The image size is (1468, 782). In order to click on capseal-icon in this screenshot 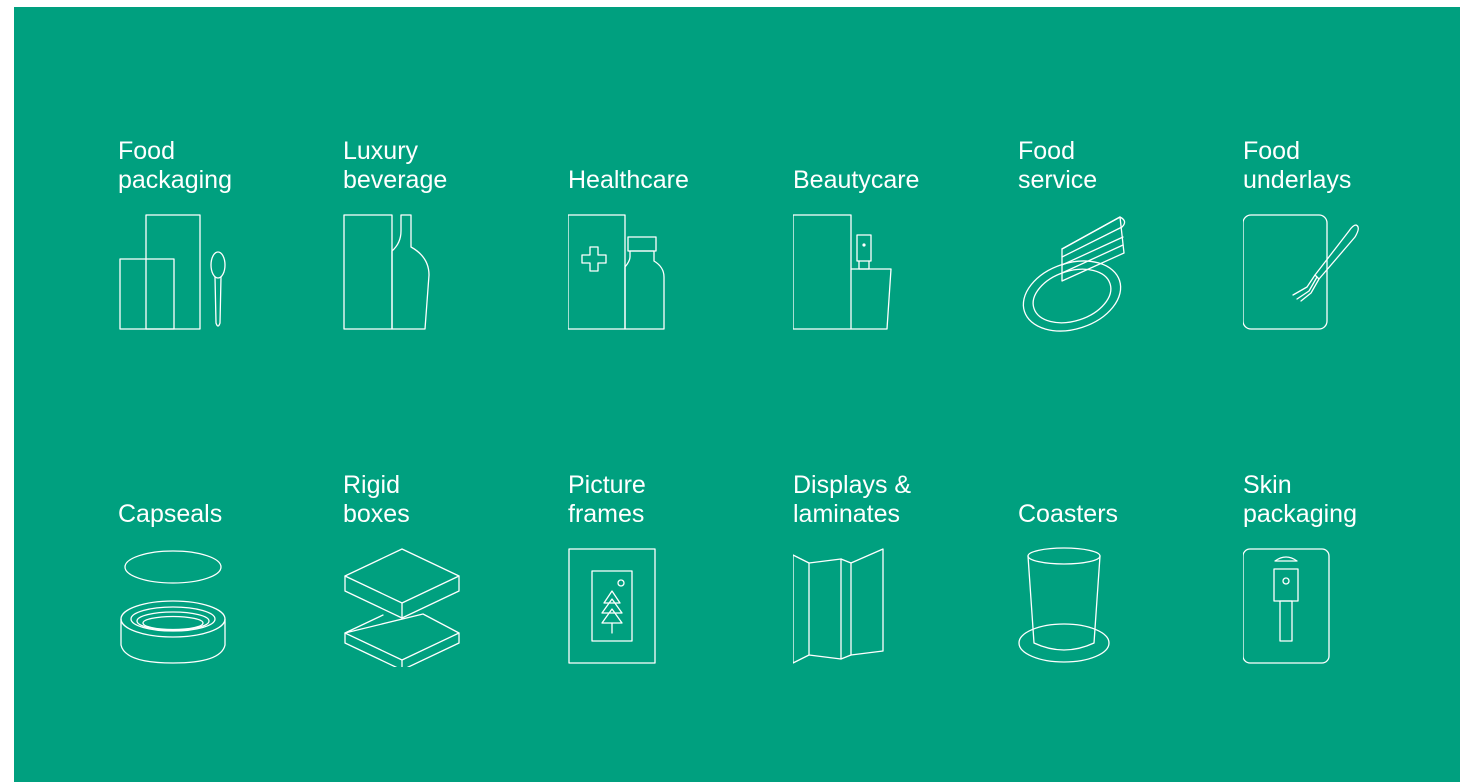, I will do `click(178, 607)`.